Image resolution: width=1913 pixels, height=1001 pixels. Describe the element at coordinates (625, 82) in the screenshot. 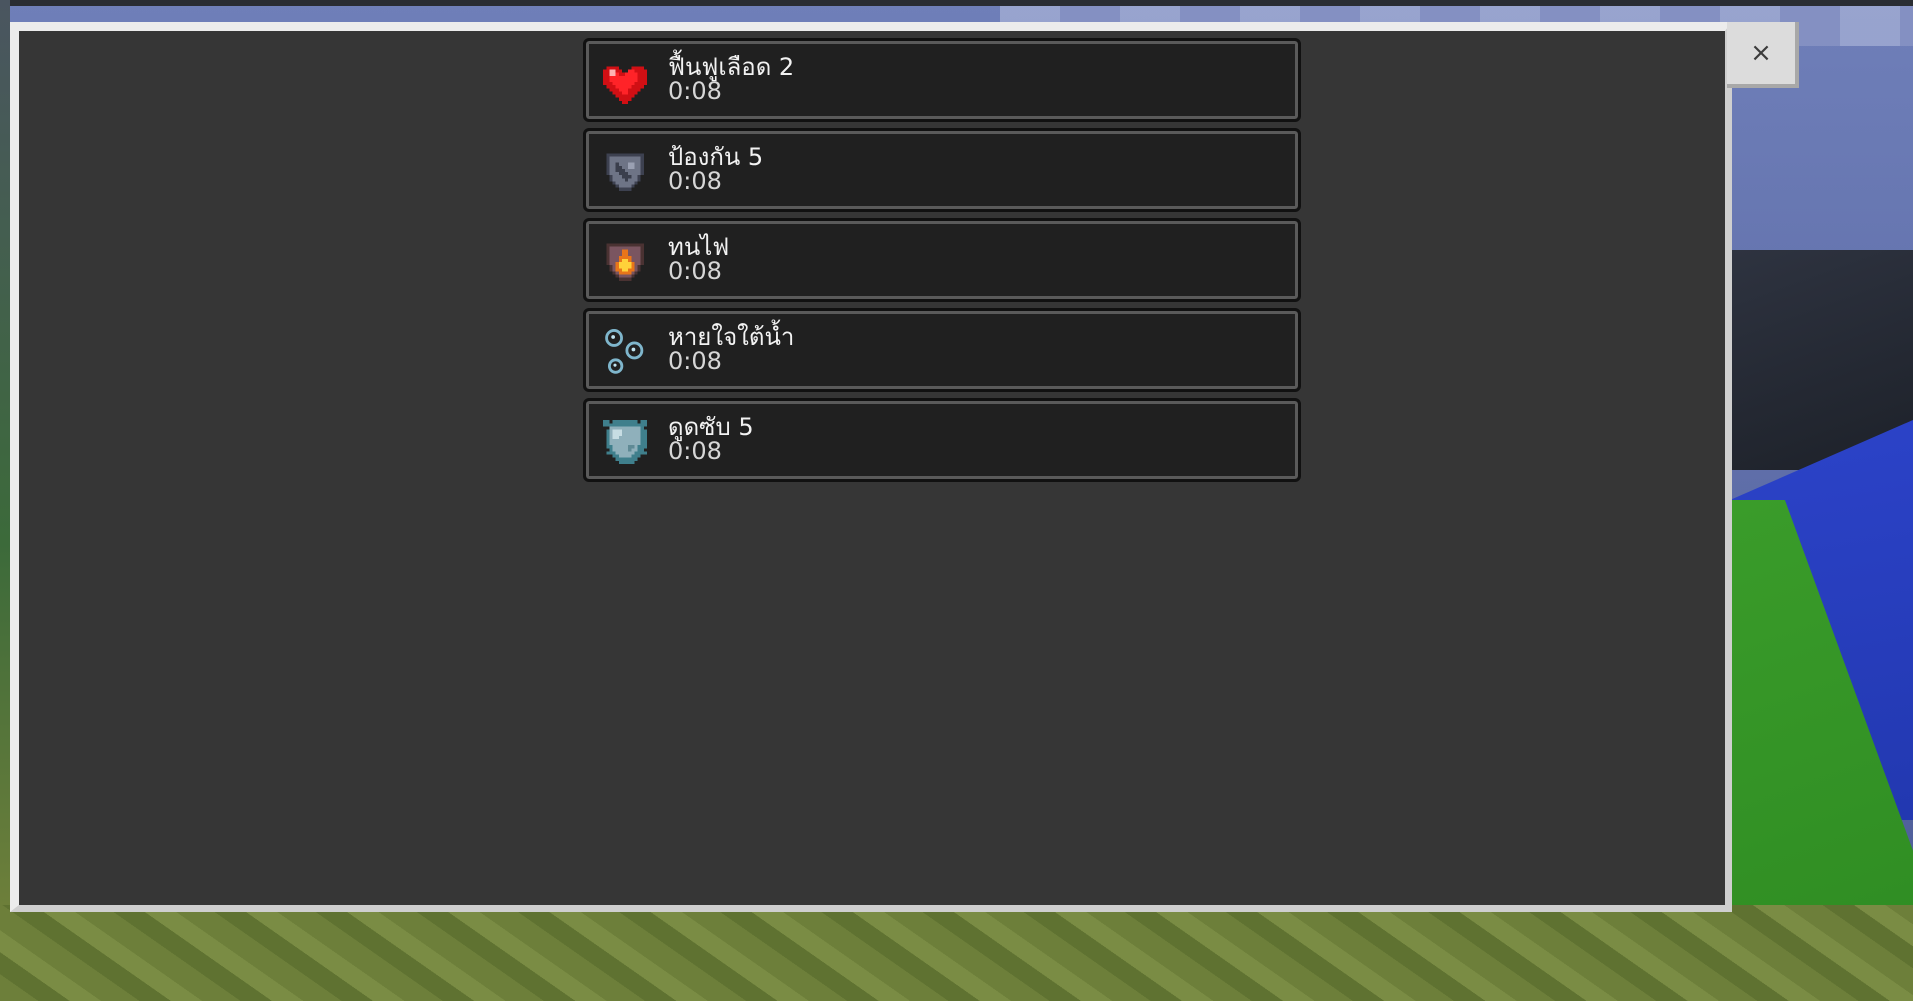

I see `heart-icon` at that location.